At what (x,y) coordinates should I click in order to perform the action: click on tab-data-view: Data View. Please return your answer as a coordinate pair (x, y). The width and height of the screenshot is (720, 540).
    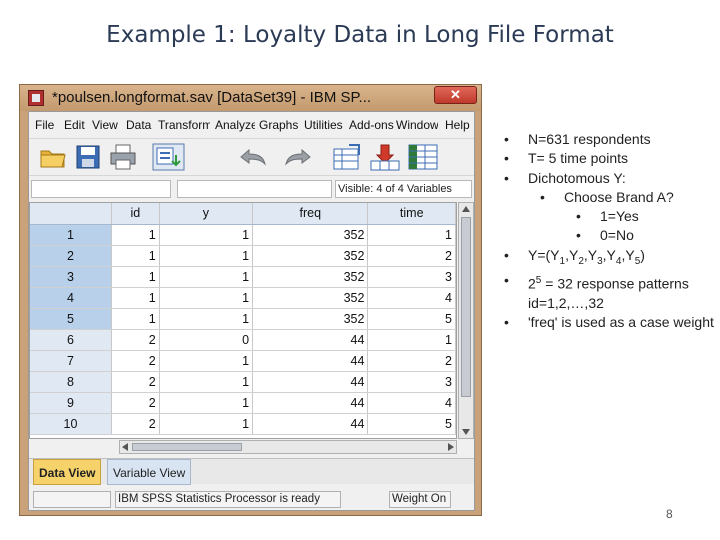
    Looking at the image, I should click on (67, 472).